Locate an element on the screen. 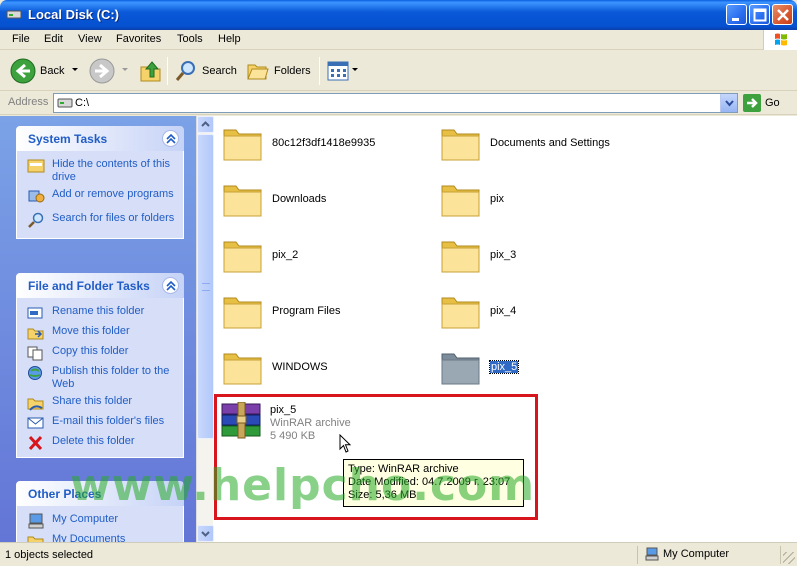 Image resolution: width=797 pixels, height=566 pixels. status-location-label: My Computer is located at coordinates (696, 554).